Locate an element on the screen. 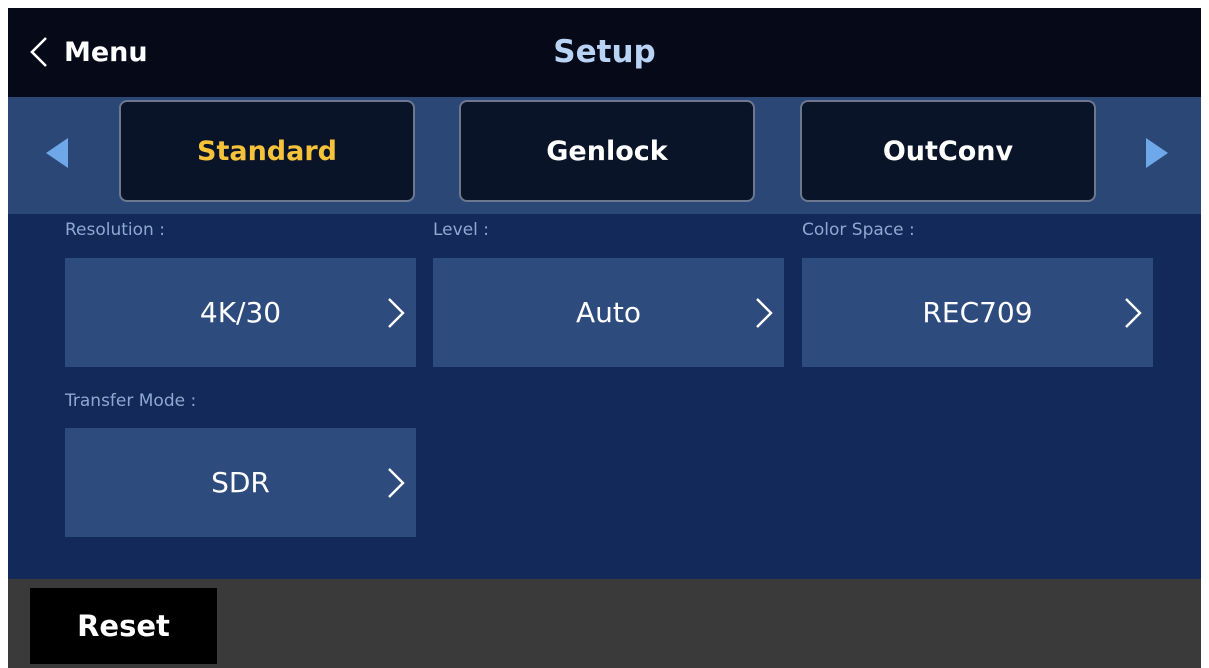 This screenshot has width=1209, height=668. footer-bar: Reset is located at coordinates (604, 623).